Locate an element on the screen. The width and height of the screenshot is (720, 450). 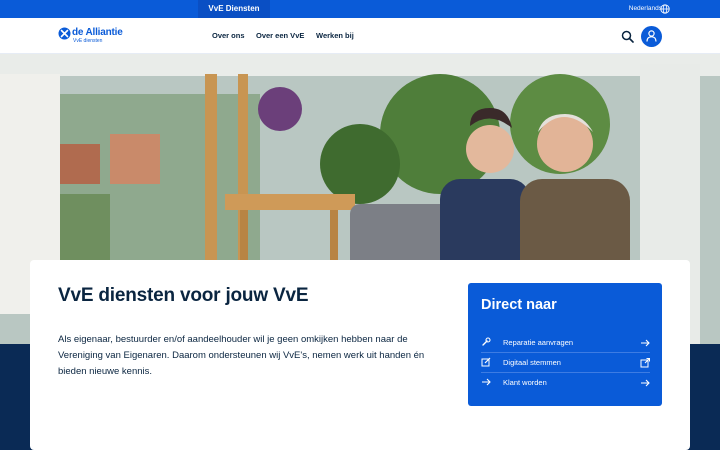
tab-vve-diensten: VvE Diensten is located at coordinates (234, 9).